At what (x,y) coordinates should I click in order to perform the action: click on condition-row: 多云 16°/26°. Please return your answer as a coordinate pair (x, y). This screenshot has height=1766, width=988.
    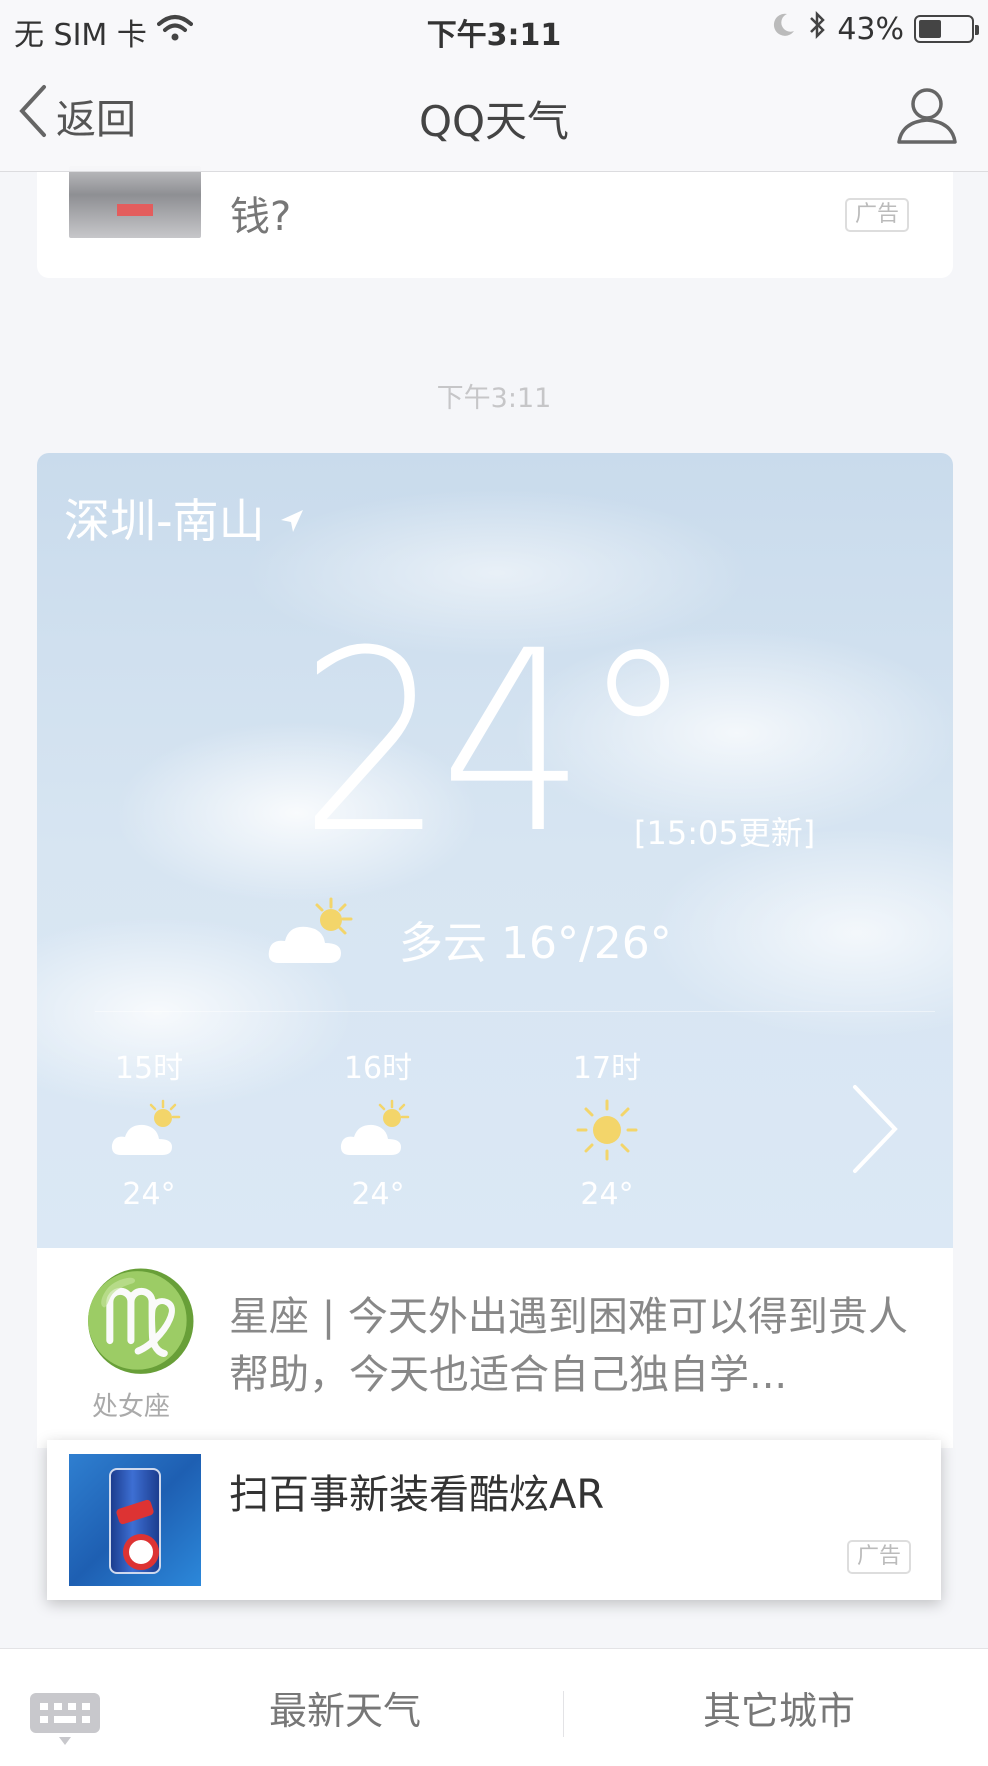
    Looking at the image, I should click on (495, 933).